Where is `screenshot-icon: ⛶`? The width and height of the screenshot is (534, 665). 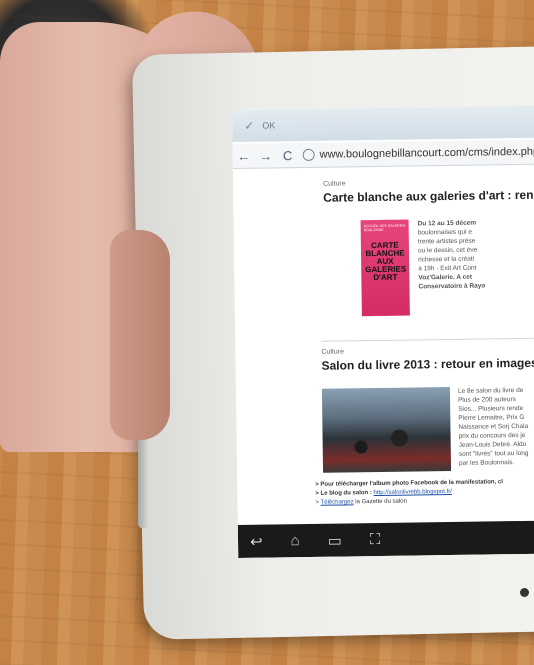 screenshot-icon: ⛶ is located at coordinates (375, 539).